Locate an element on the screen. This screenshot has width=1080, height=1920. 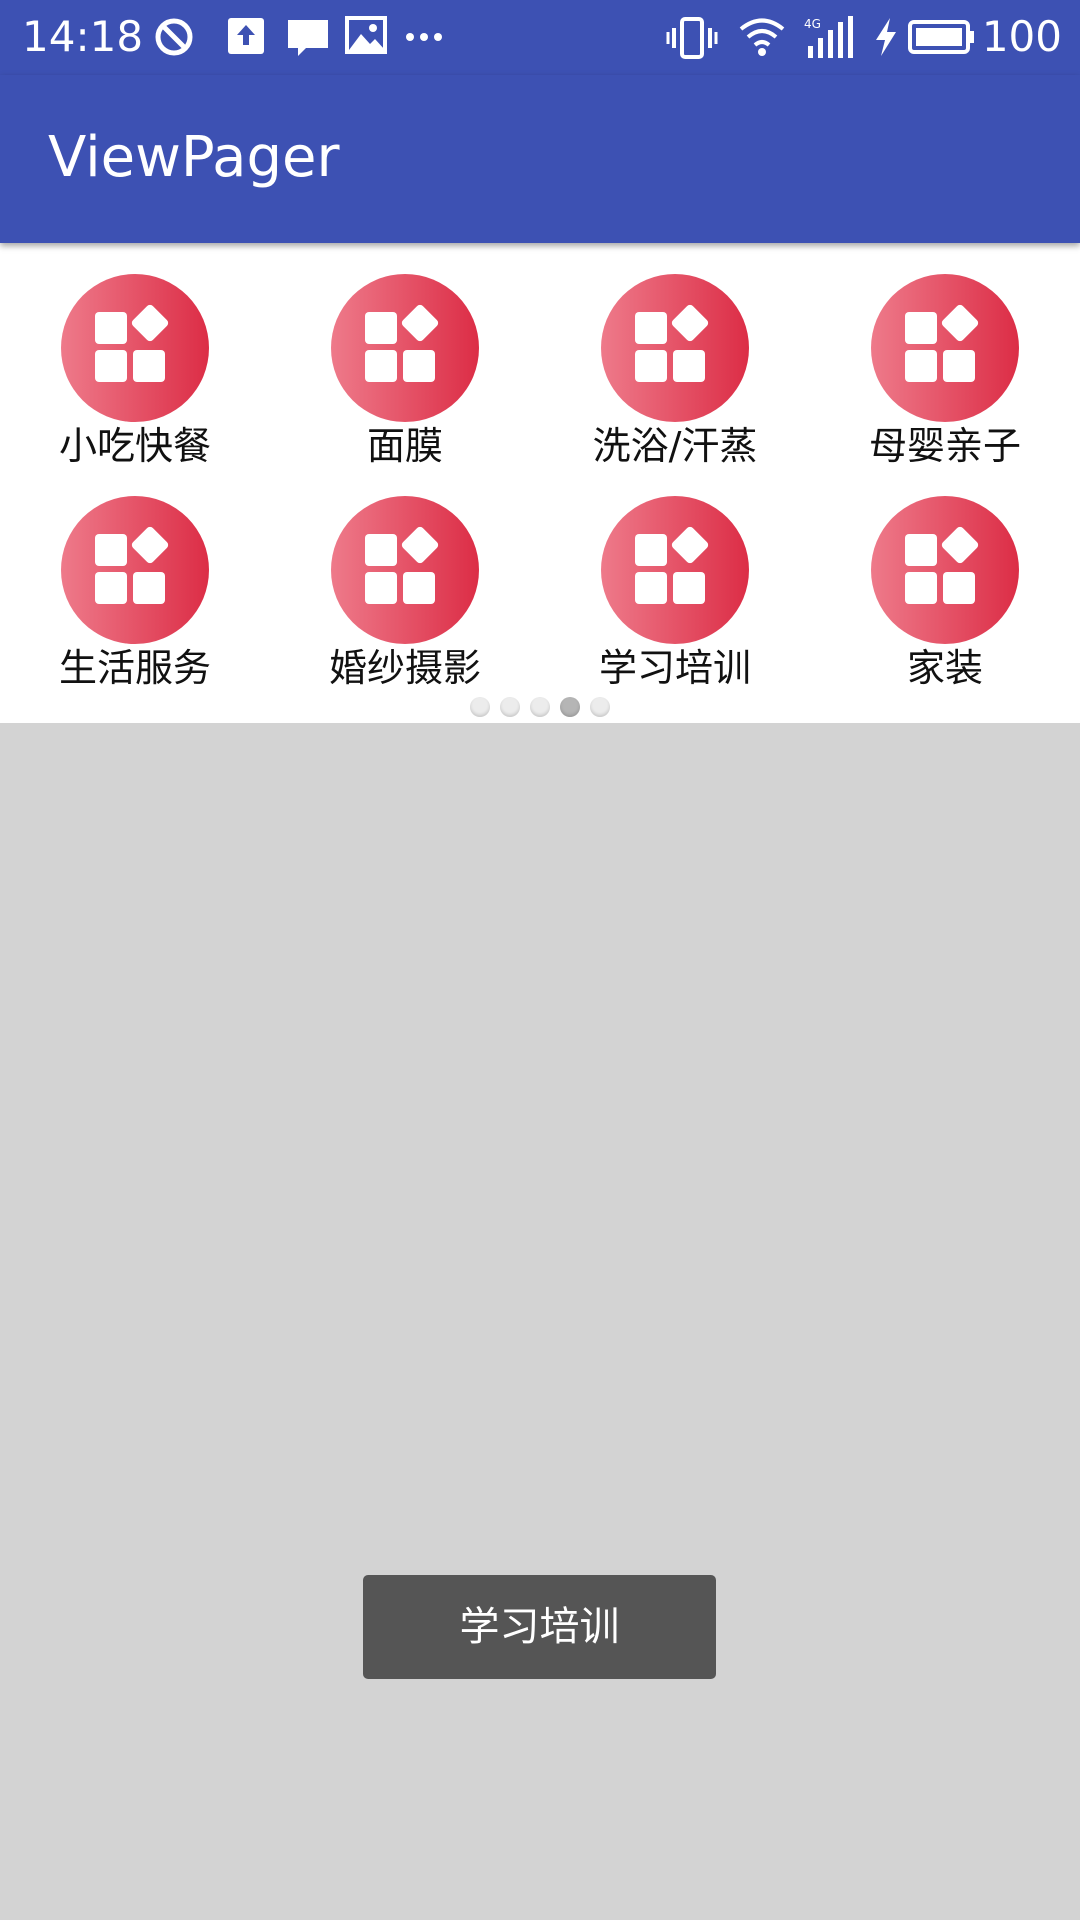
upload-icon is located at coordinates (246, 38).